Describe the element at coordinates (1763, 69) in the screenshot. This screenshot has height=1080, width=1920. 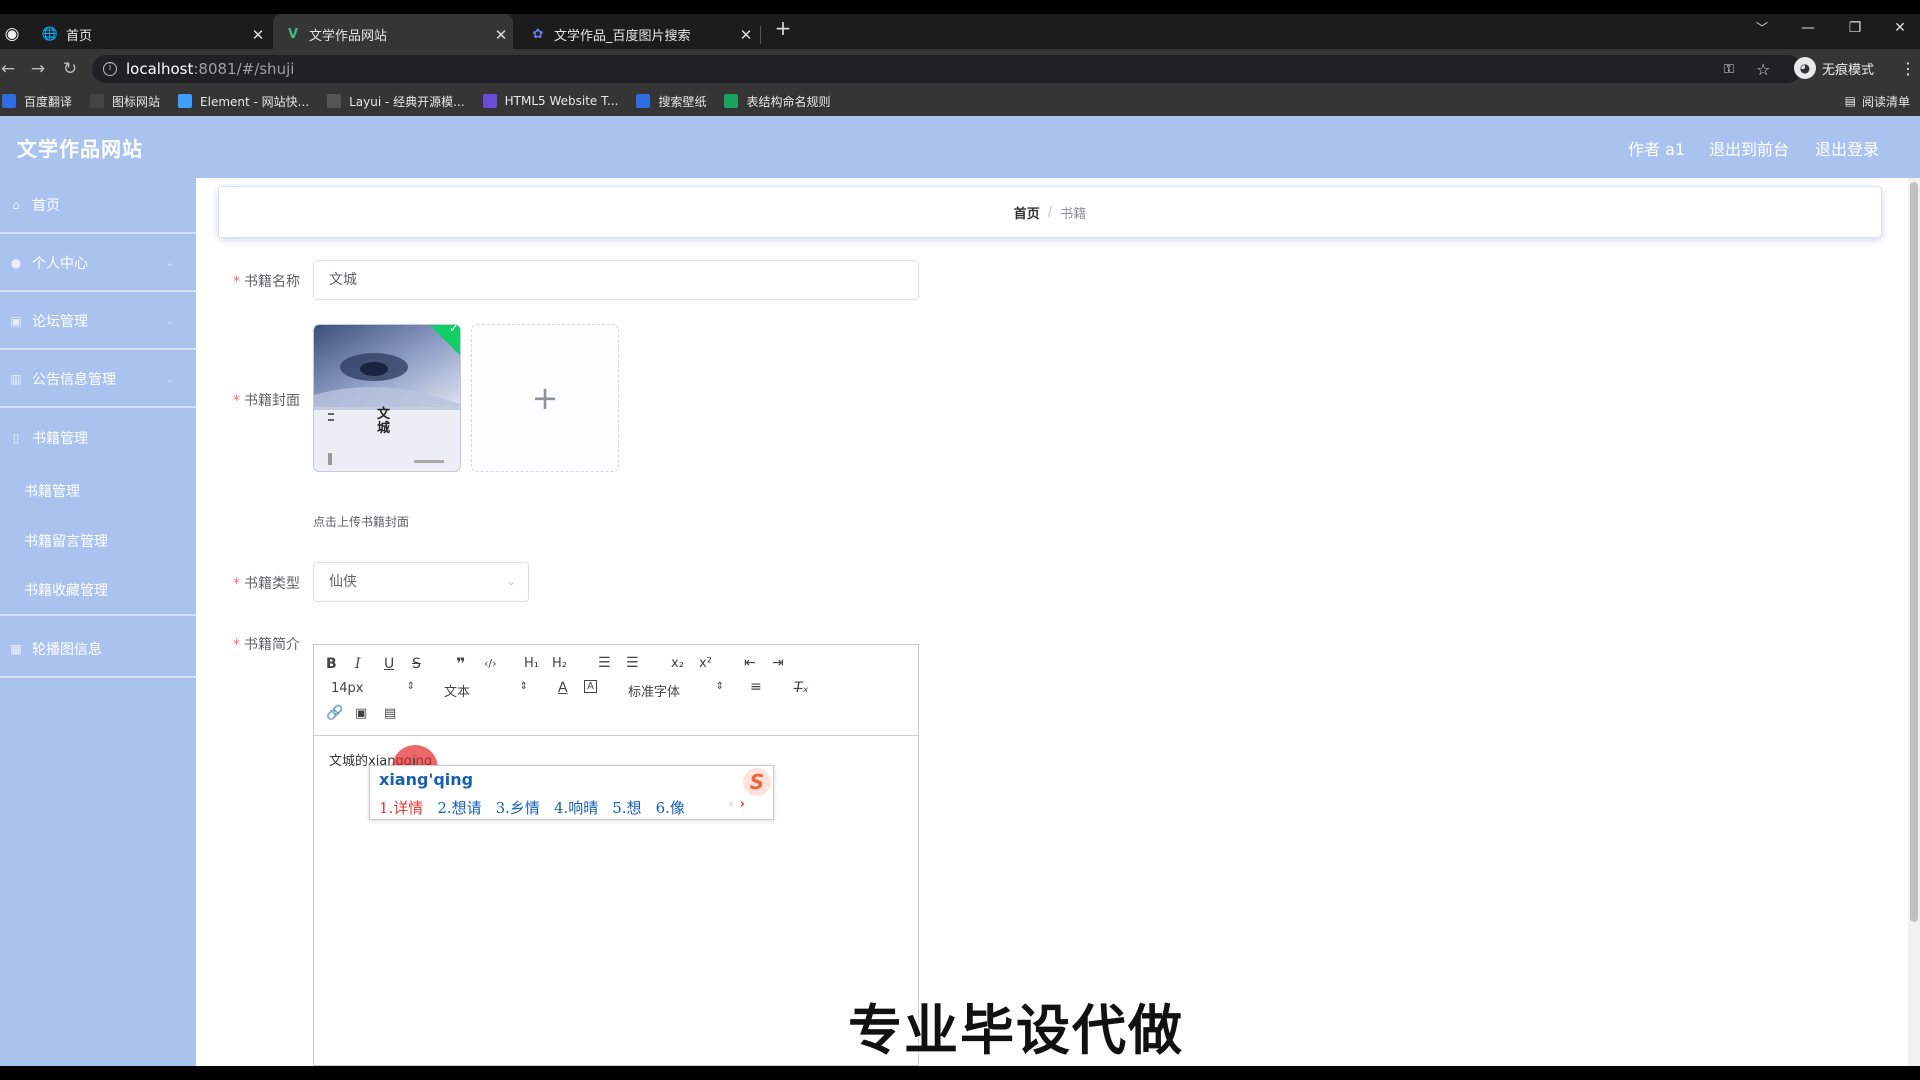
I see `bookmark-star-icon: ☆` at that location.